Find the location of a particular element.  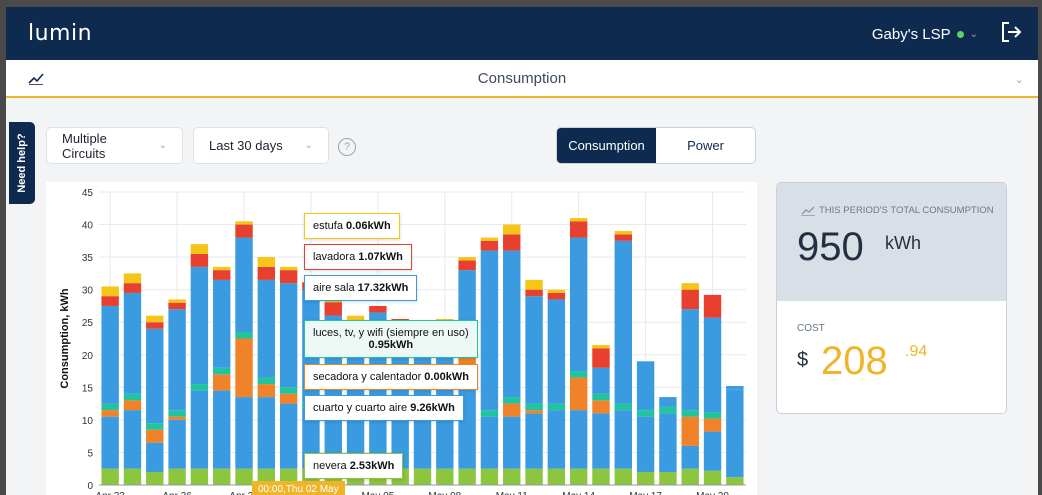

total-consumption-heading: THIS PERIOD'S TOTAL CONSUMPTION is located at coordinates (897, 210).